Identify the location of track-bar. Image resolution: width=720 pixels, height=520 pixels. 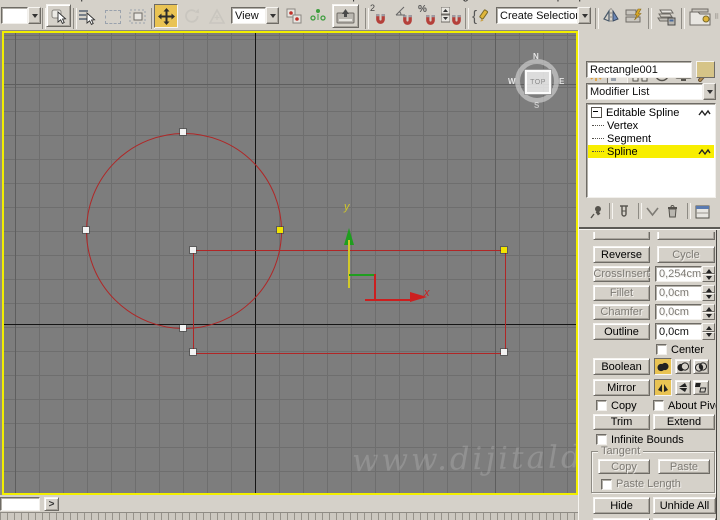
(289, 516).